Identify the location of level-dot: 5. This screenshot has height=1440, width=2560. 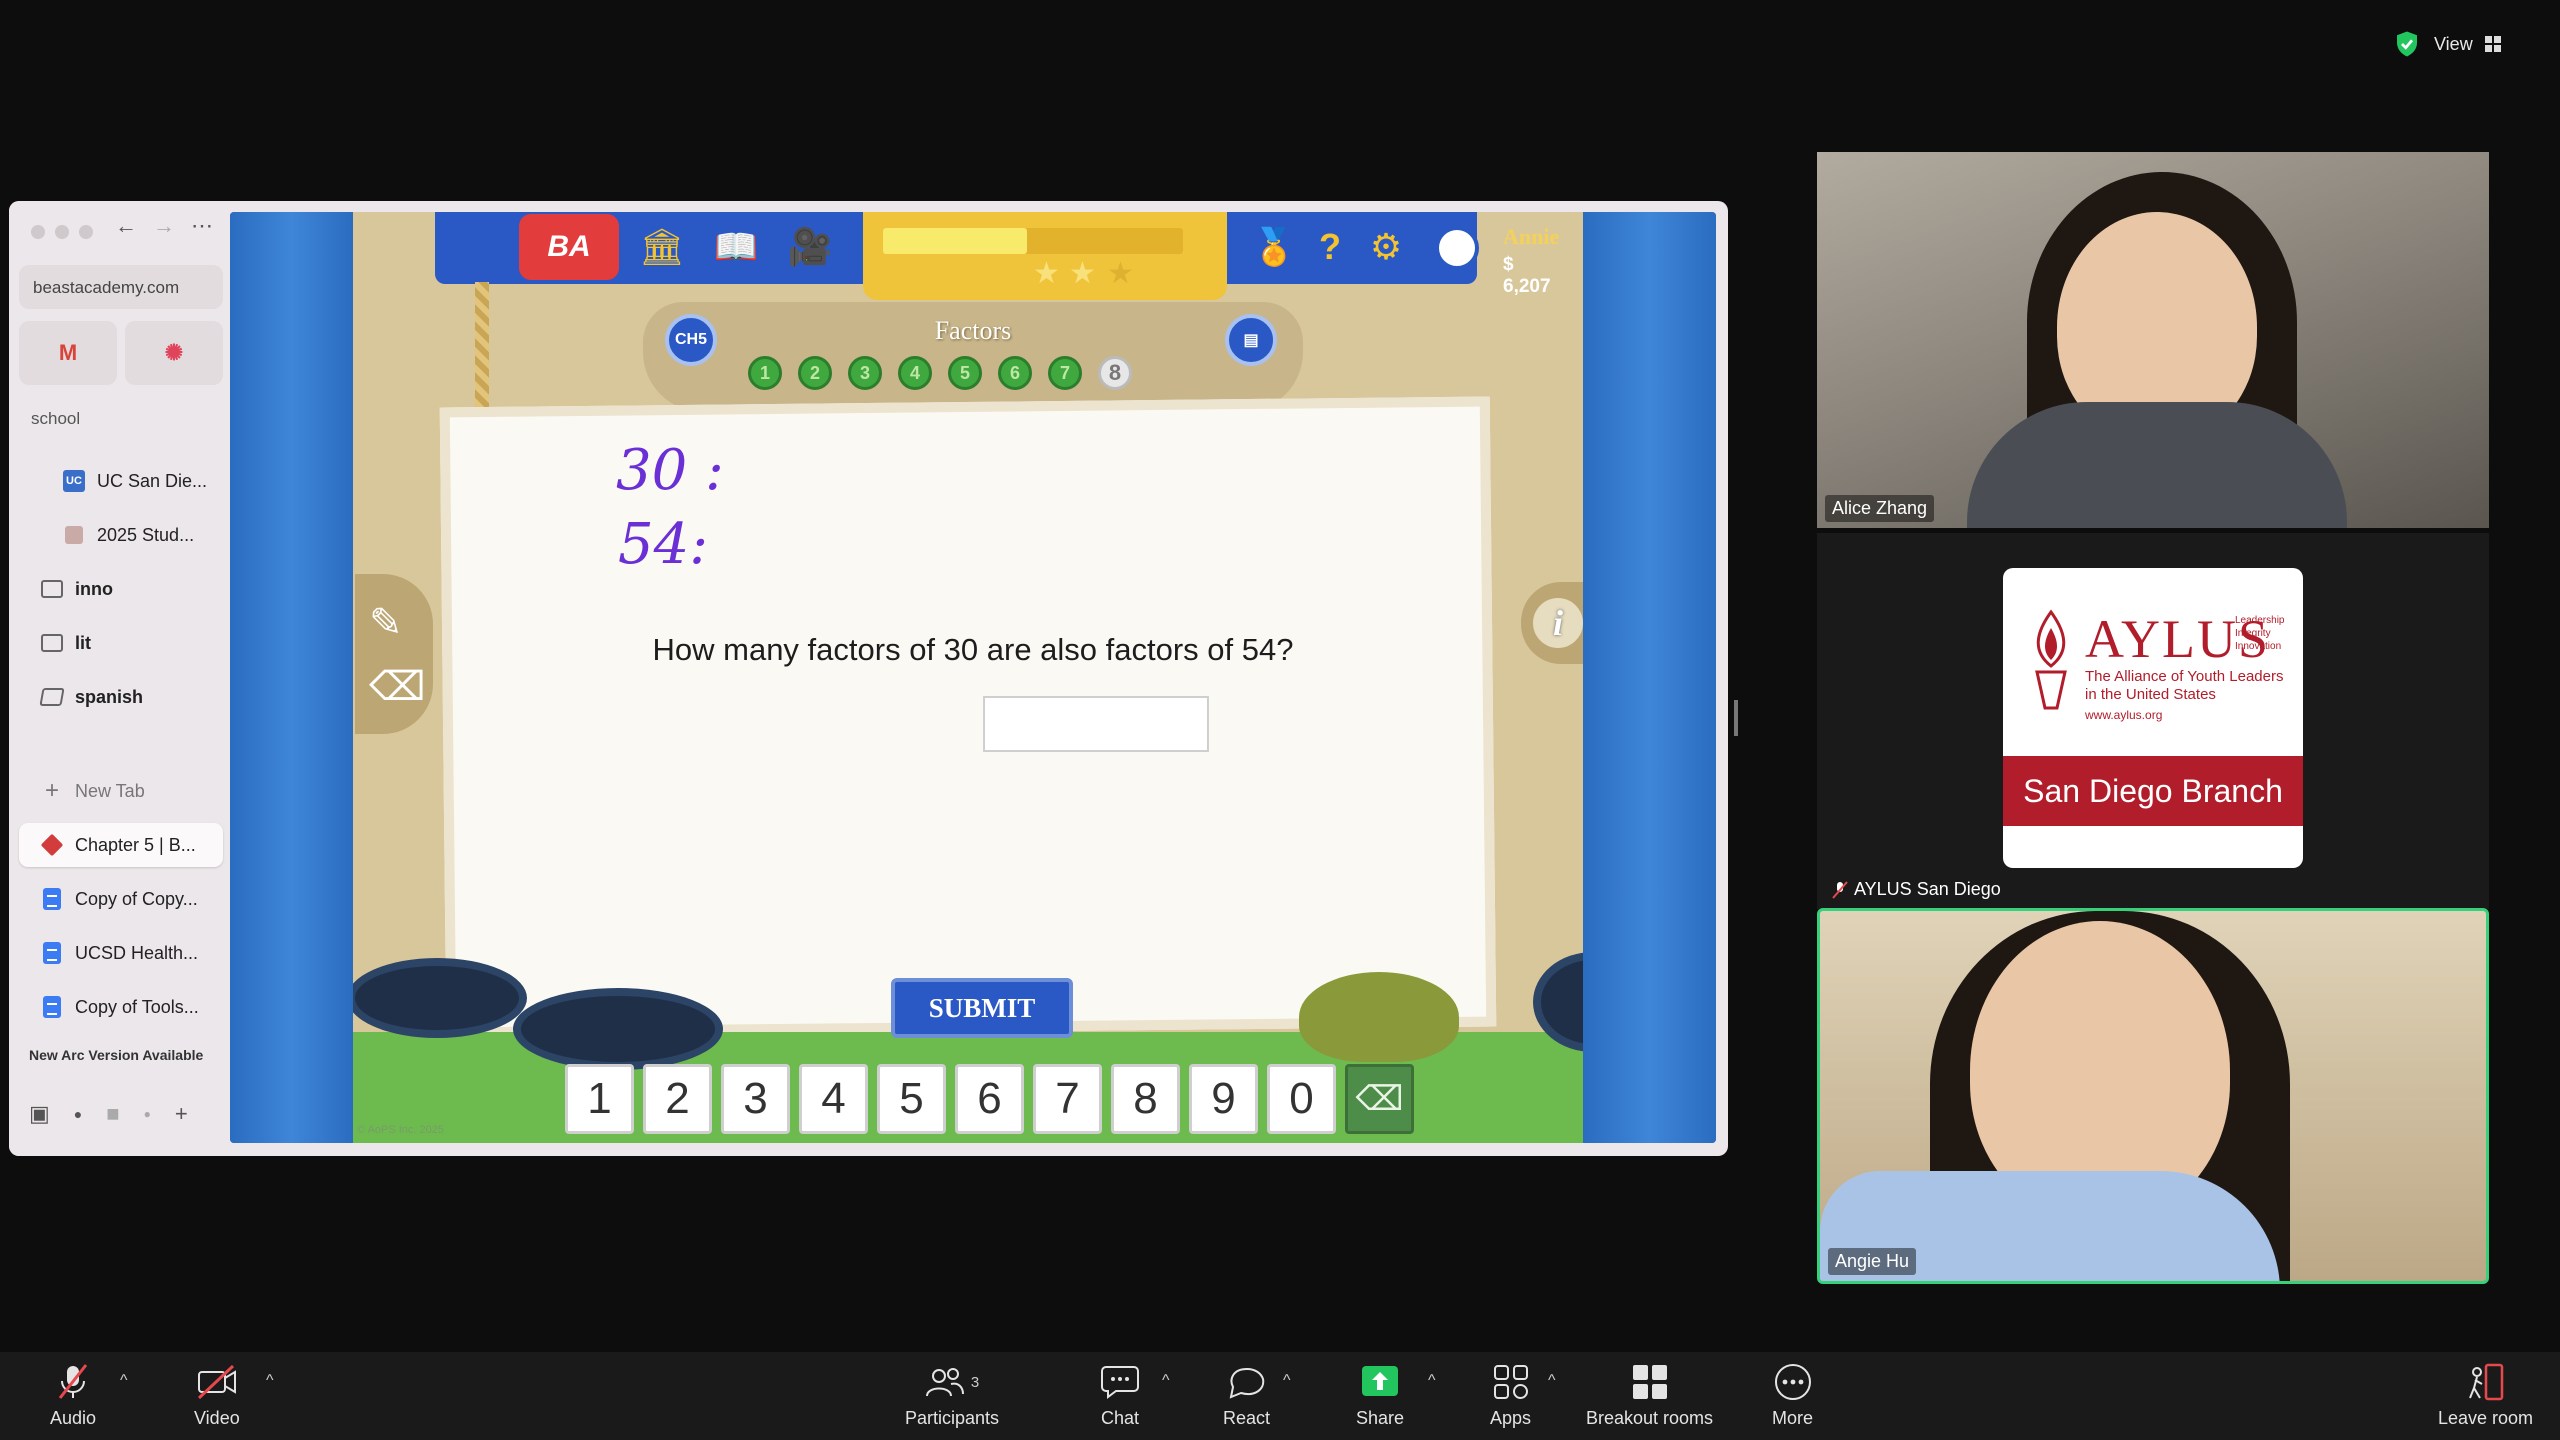
(965, 373).